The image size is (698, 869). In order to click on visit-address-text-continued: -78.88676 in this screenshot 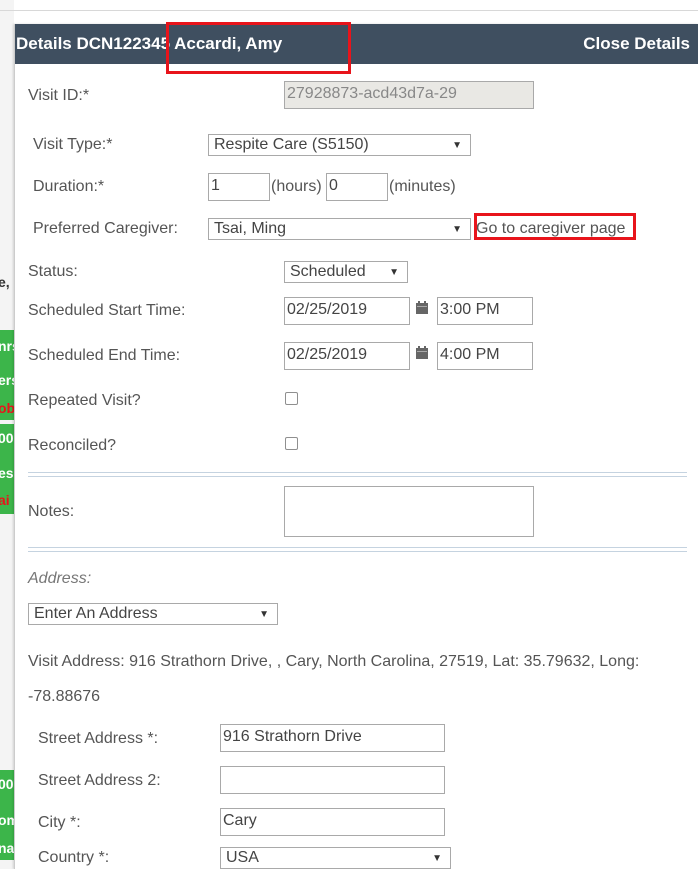, I will do `click(64, 696)`.